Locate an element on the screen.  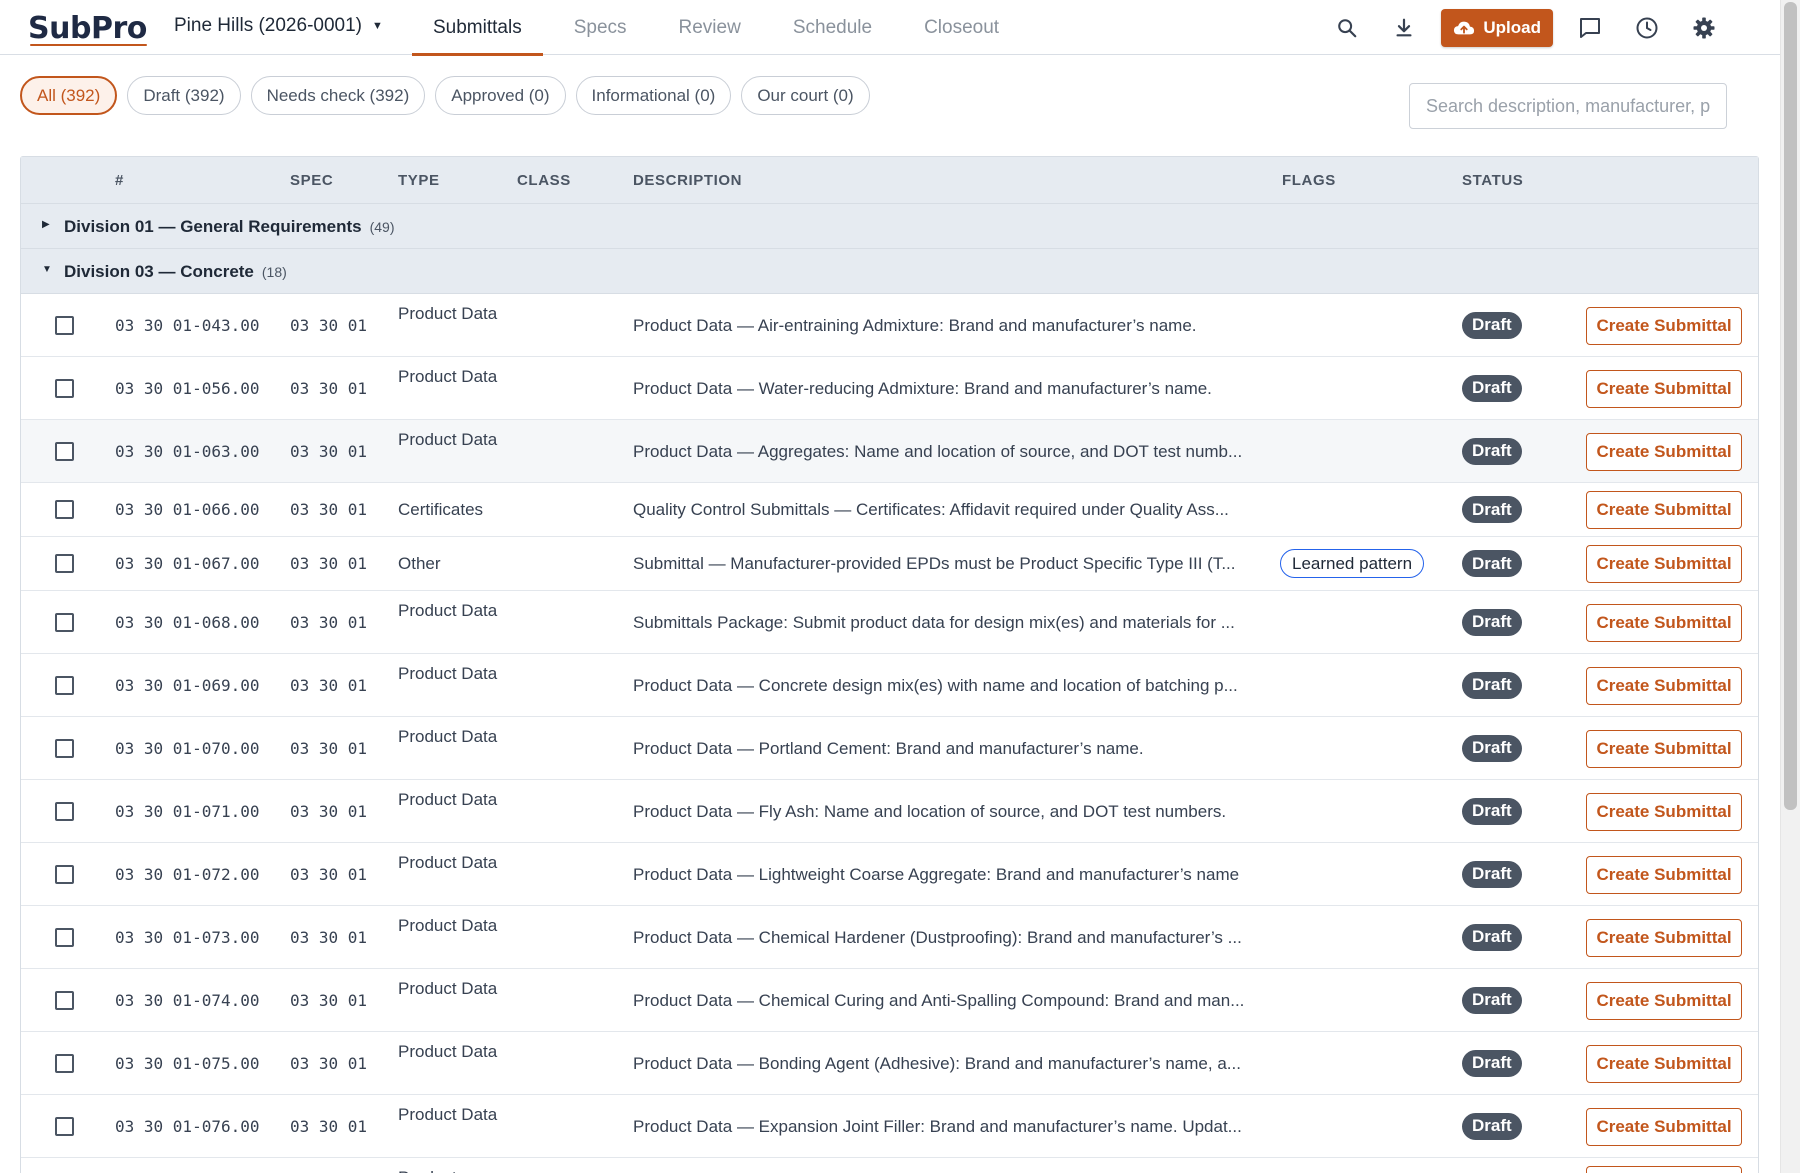
filter-approved: Approved (0) is located at coordinates (500, 95).